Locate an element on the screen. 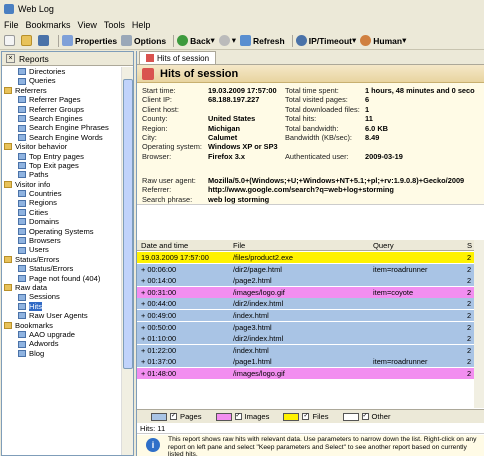  tree-item-label: Referrers is located at coordinates (31, 90).